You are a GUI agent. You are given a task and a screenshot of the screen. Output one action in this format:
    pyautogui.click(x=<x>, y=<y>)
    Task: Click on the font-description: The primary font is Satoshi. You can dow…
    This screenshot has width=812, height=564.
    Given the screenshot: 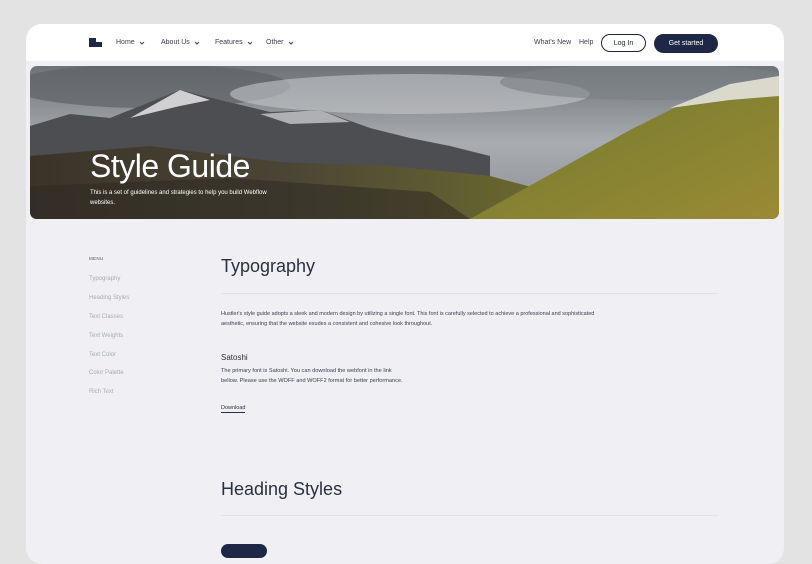 What is the action you would take?
    pyautogui.click(x=312, y=376)
    